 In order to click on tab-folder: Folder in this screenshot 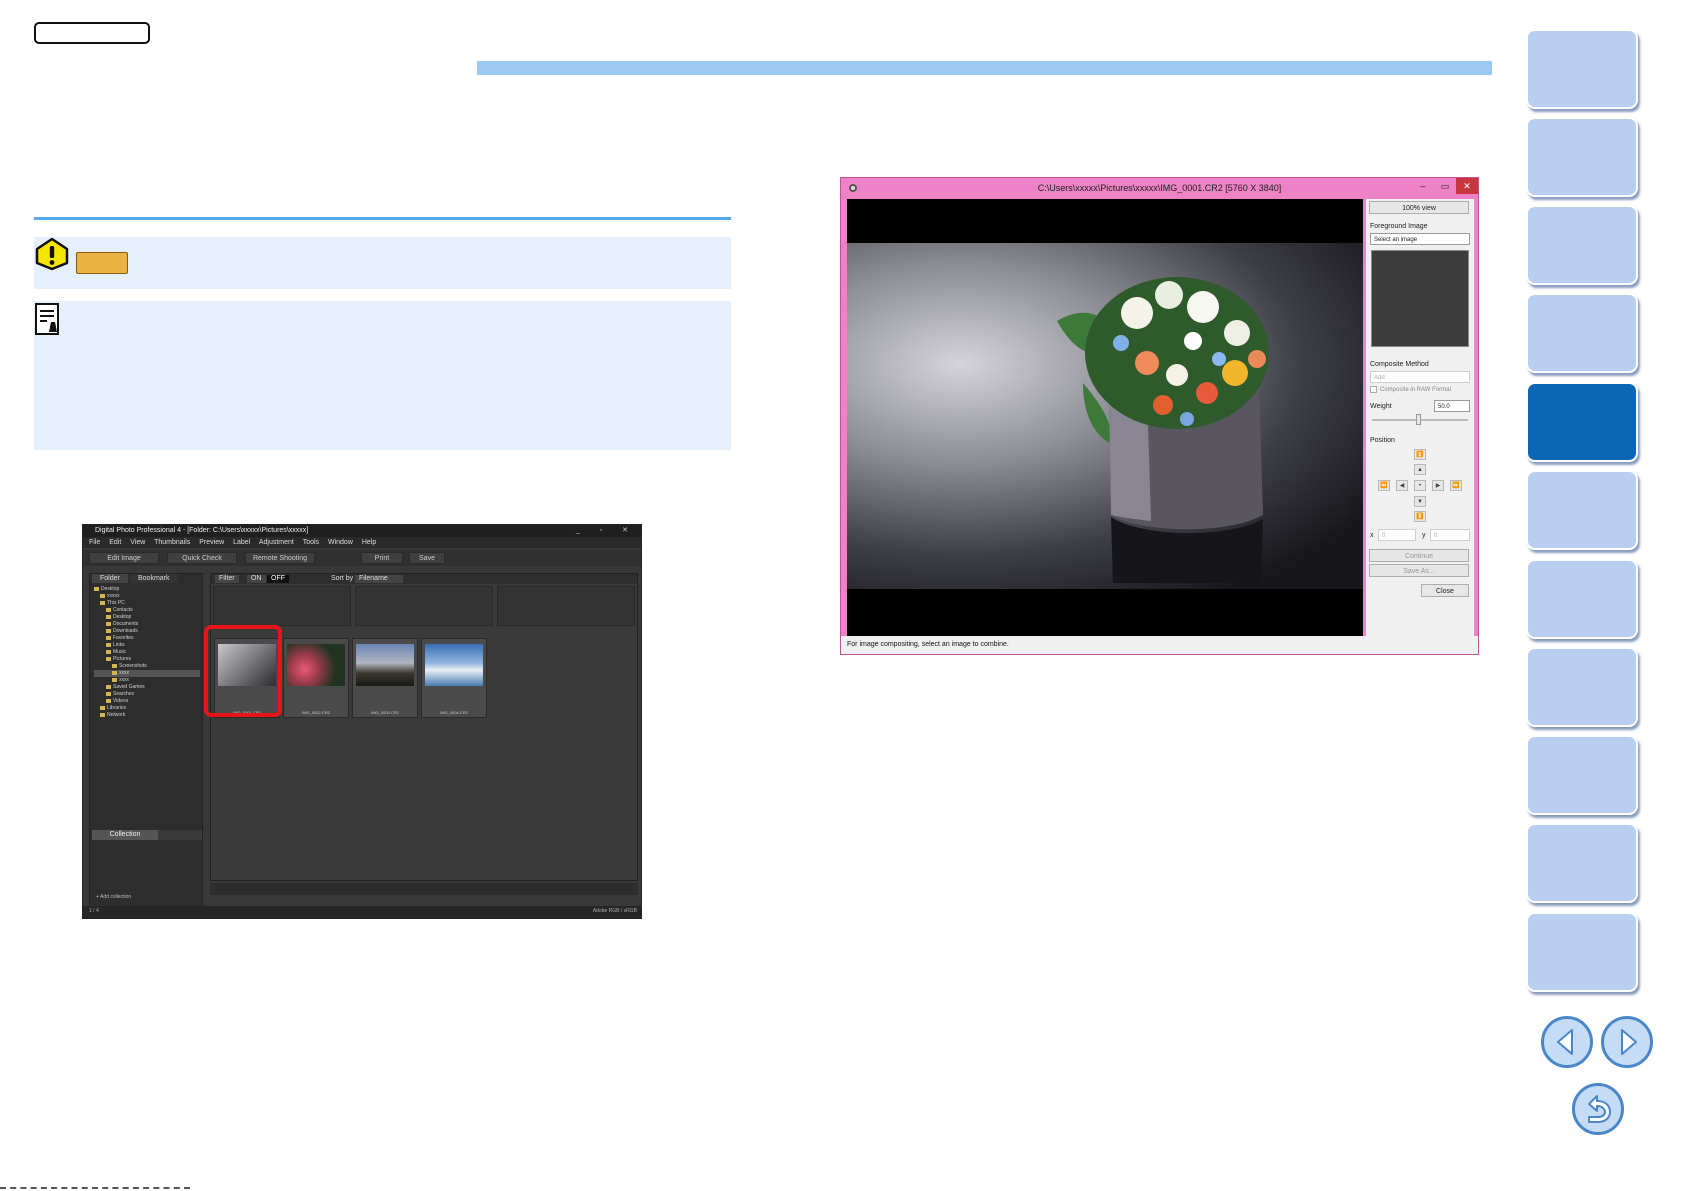, I will do `click(110, 578)`.